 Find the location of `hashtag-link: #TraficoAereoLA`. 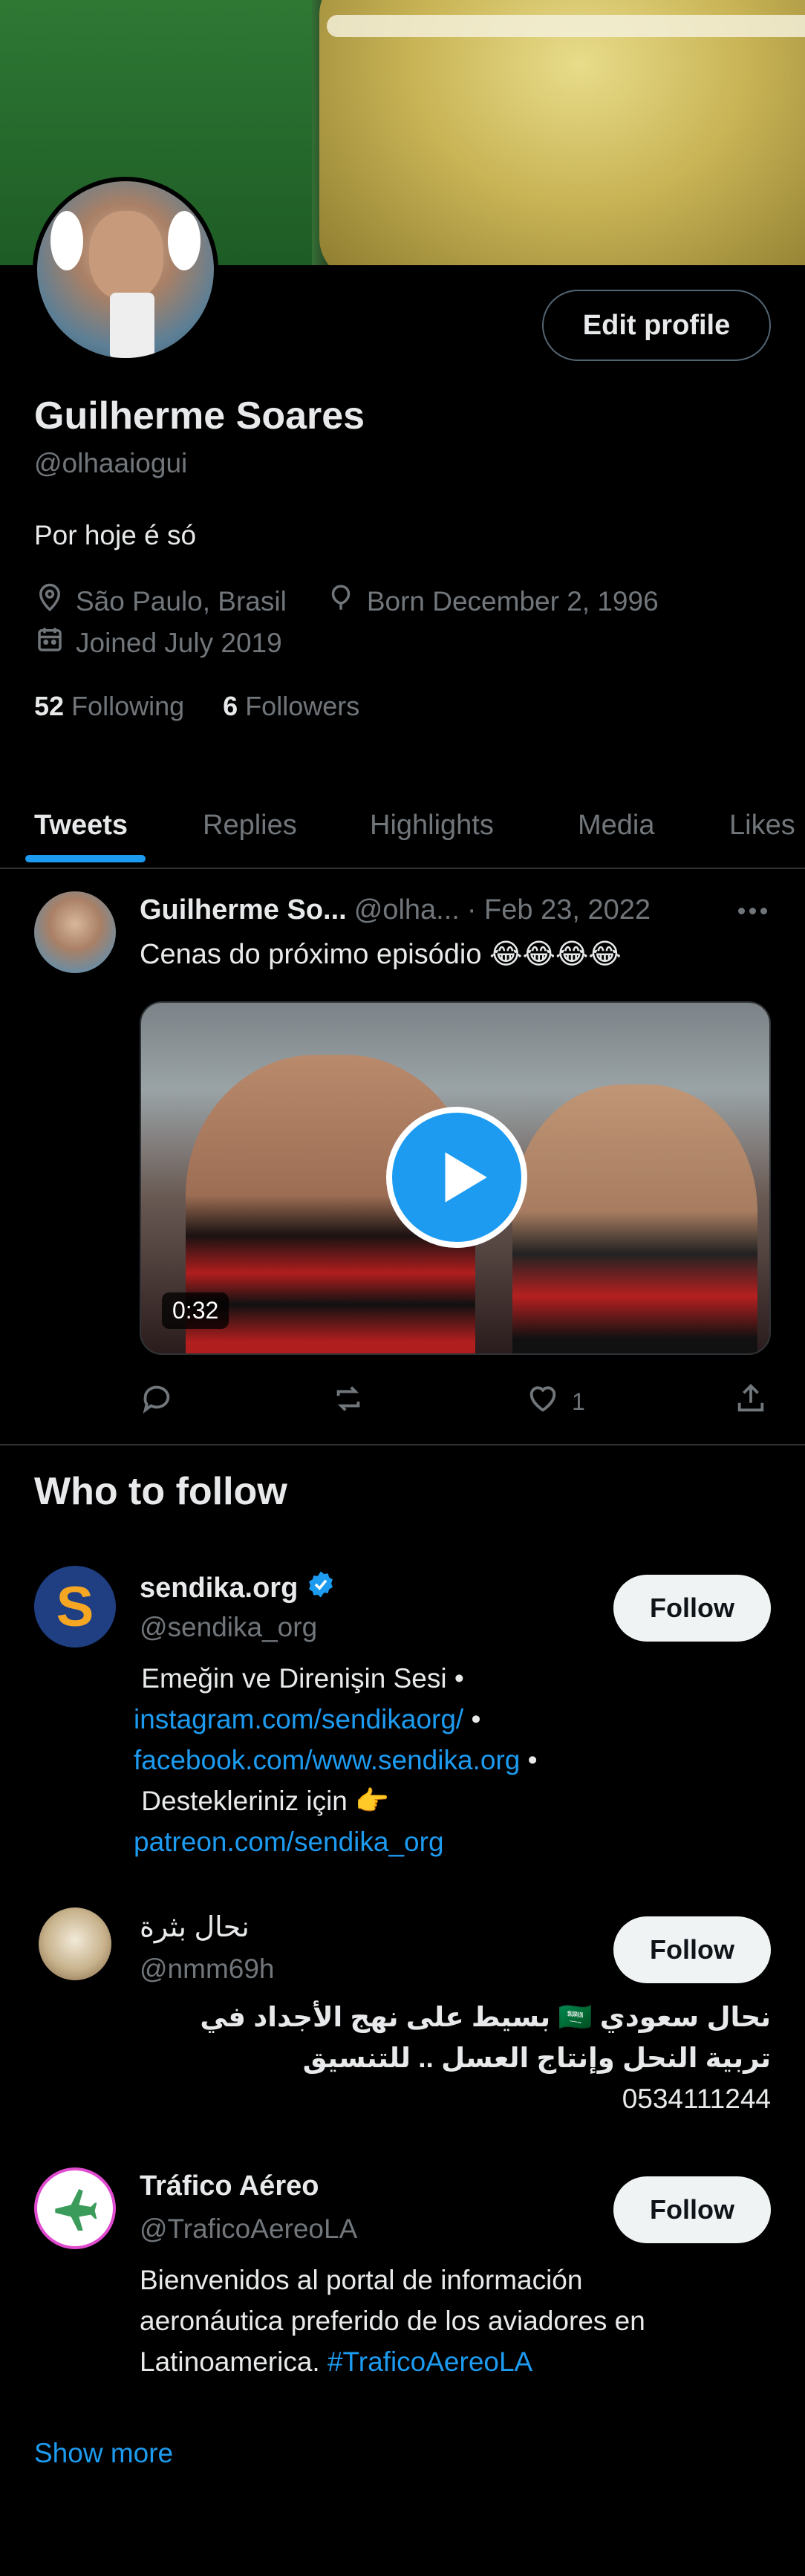

hashtag-link: #TraficoAereoLA is located at coordinates (429, 2362).